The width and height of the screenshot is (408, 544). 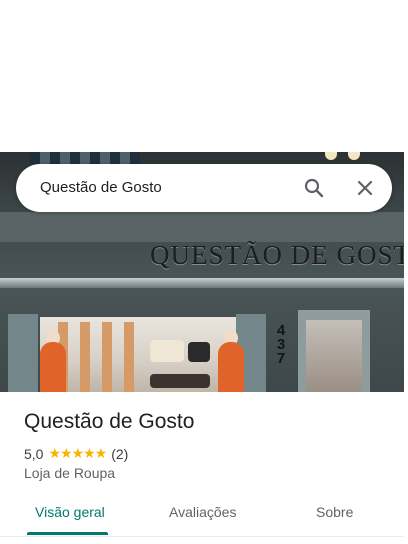 What do you see at coordinates (314, 188) in the screenshot?
I see `search-icon` at bounding box center [314, 188].